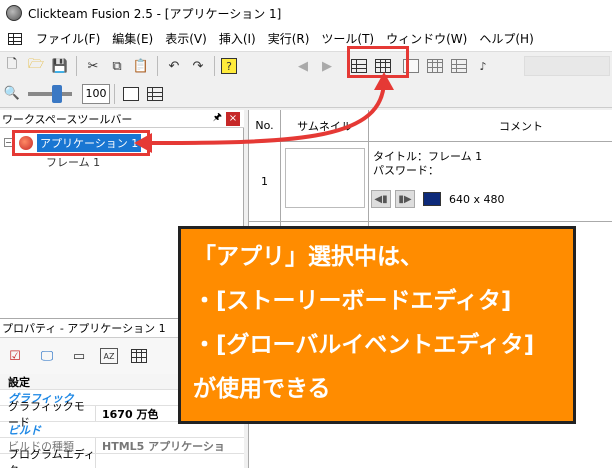  I want to click on callout-line-3: ・[グローバルイベントエディタ], so click(364, 345).